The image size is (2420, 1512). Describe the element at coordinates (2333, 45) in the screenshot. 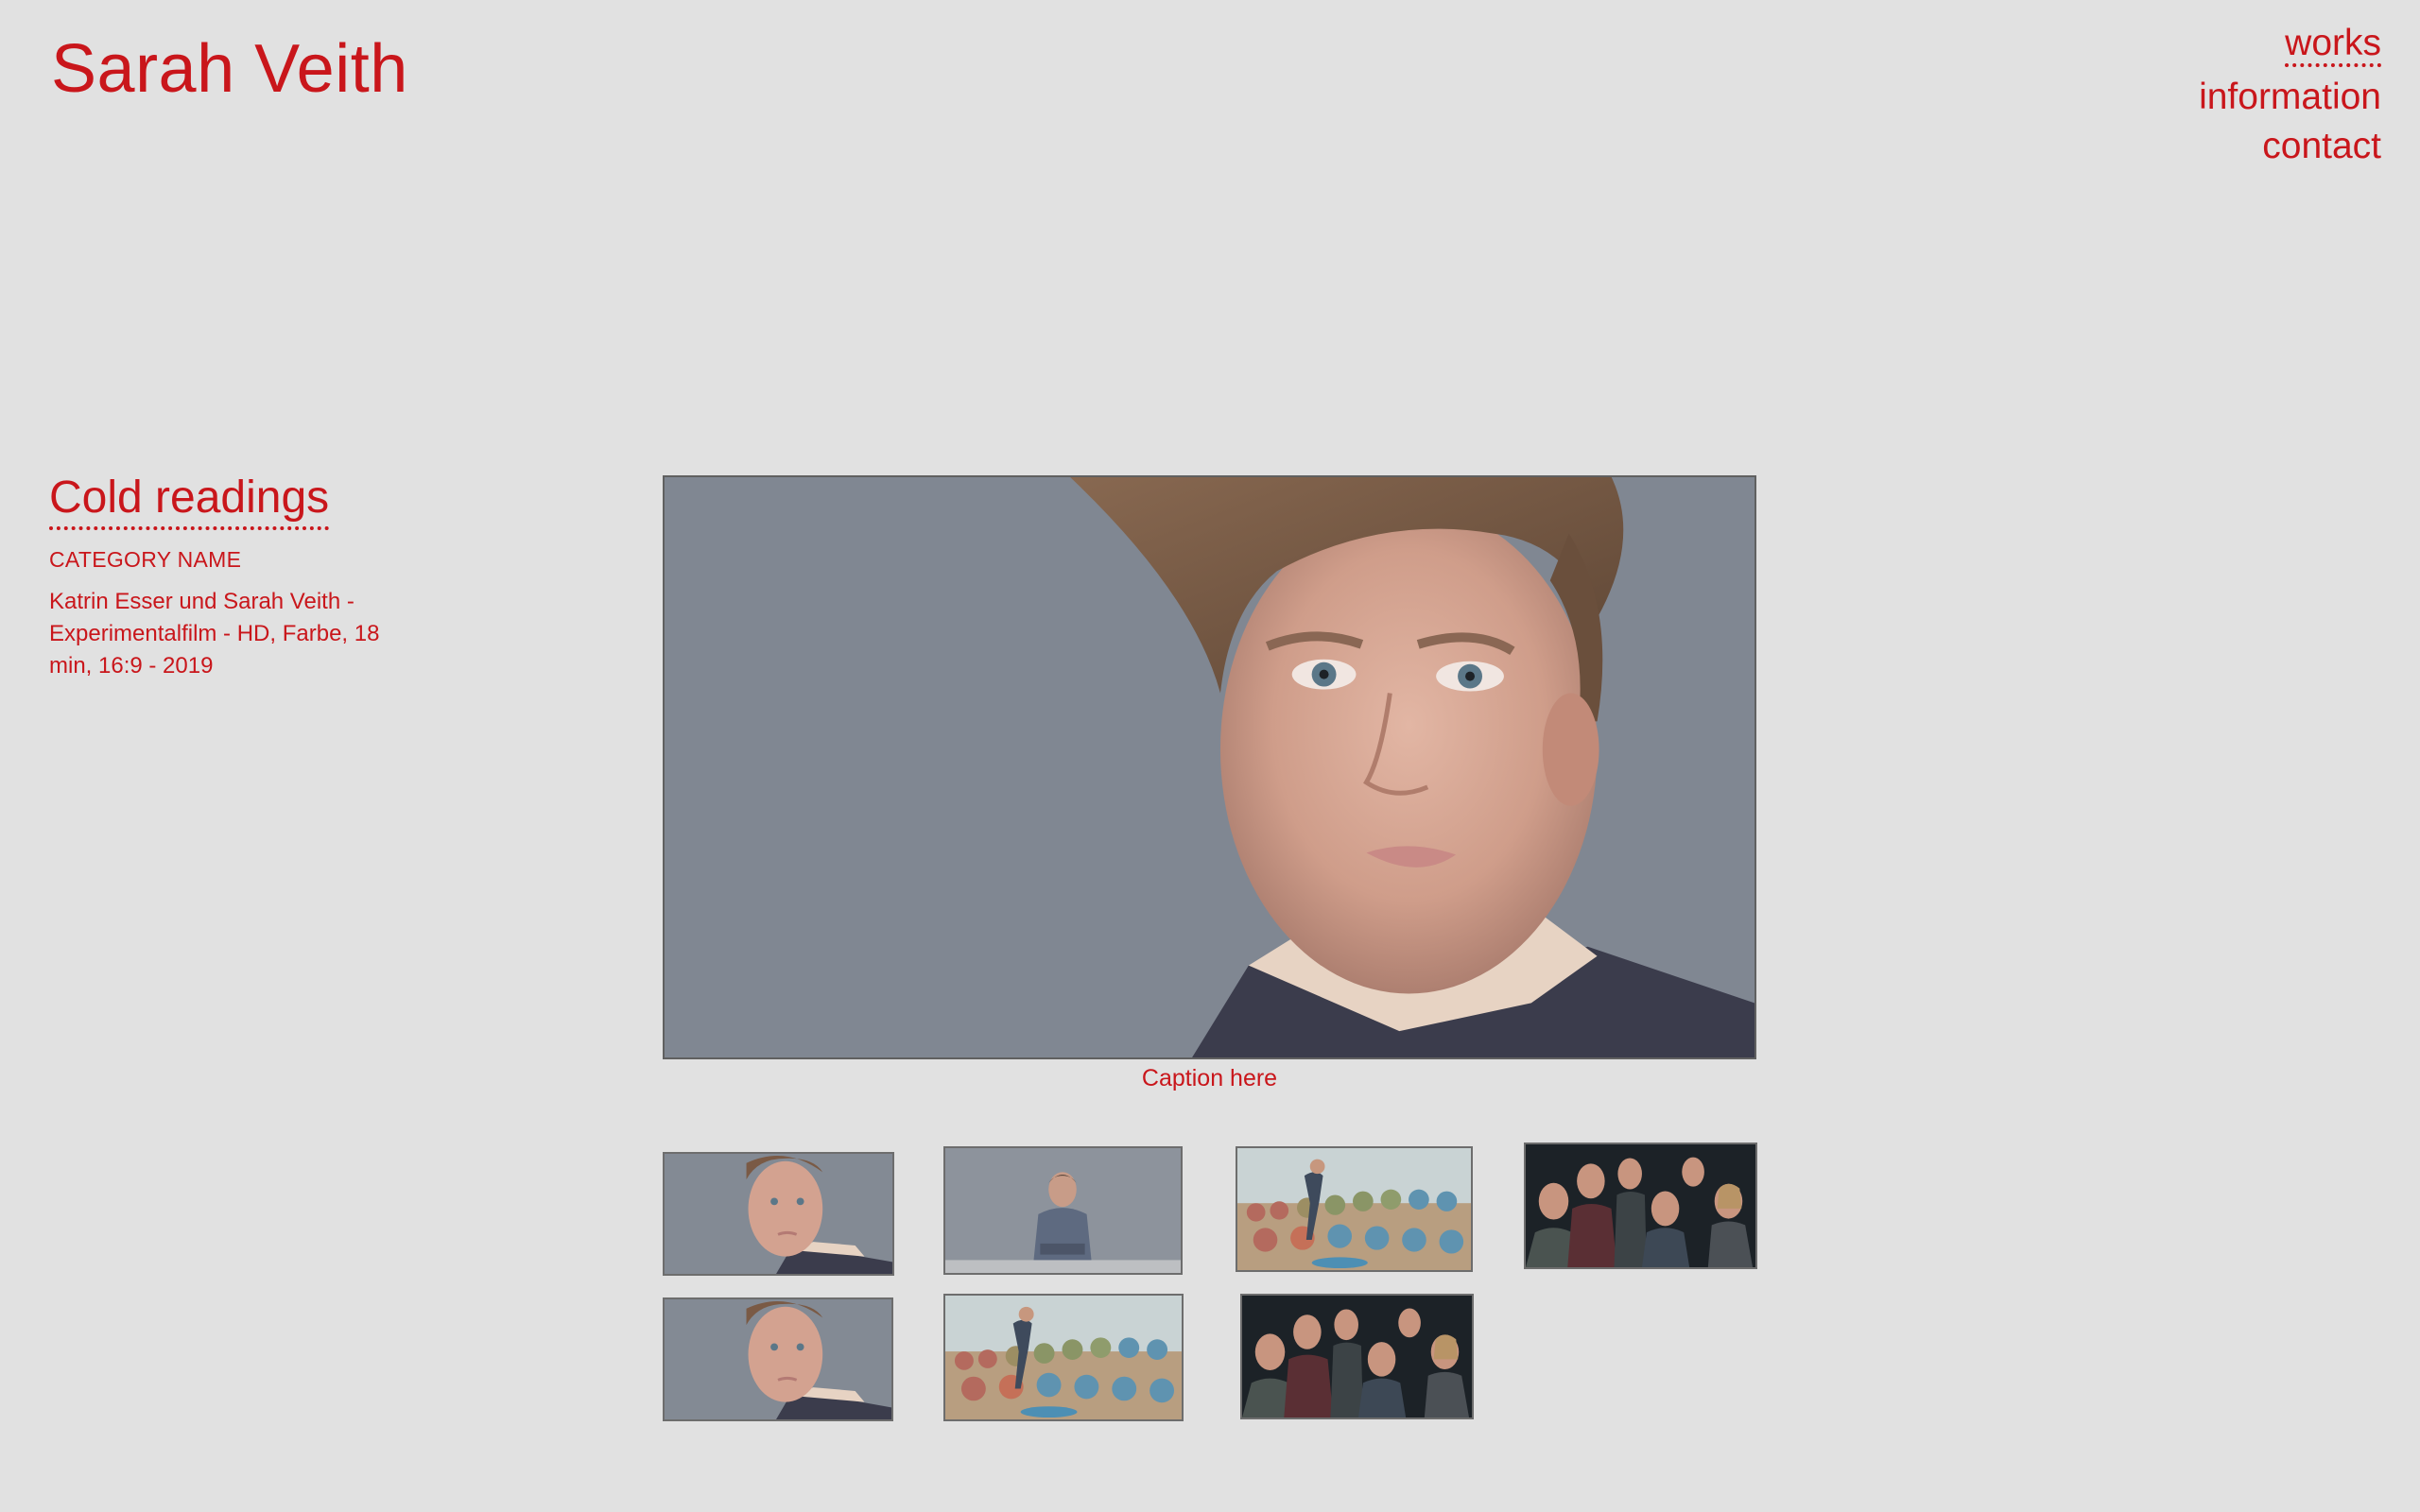

I see `nav-works: works` at that location.